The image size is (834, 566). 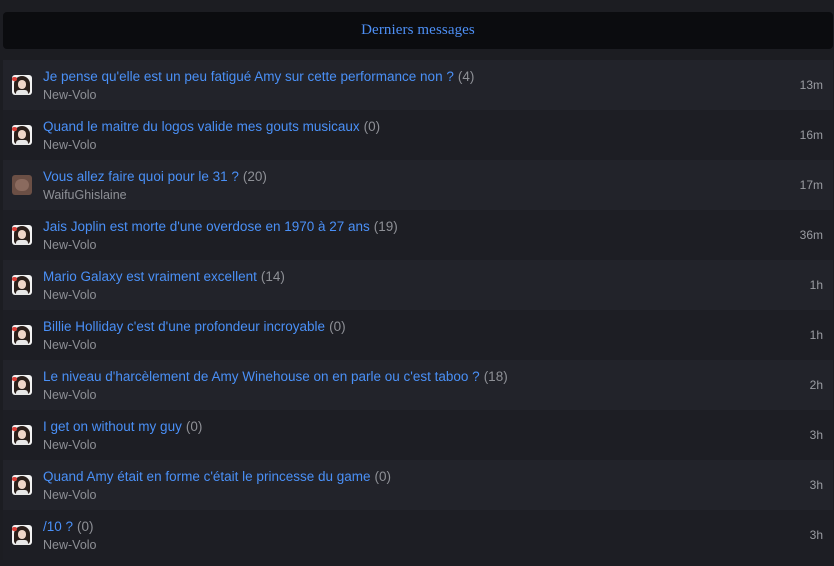 I want to click on panel-title: Derniers messages, so click(x=418, y=30).